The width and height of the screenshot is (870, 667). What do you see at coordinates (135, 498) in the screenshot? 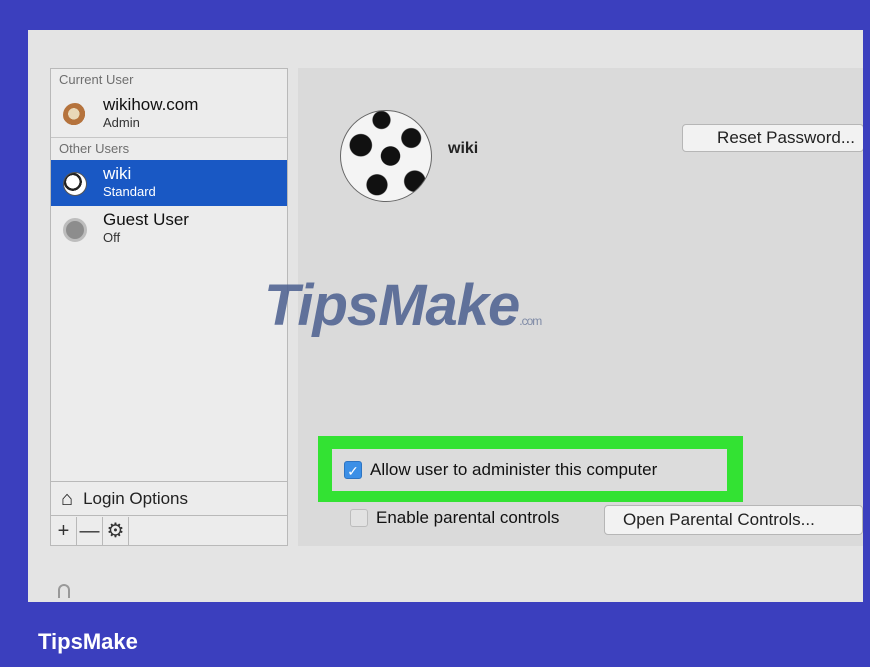
I see `login-options-label: Login Options` at bounding box center [135, 498].